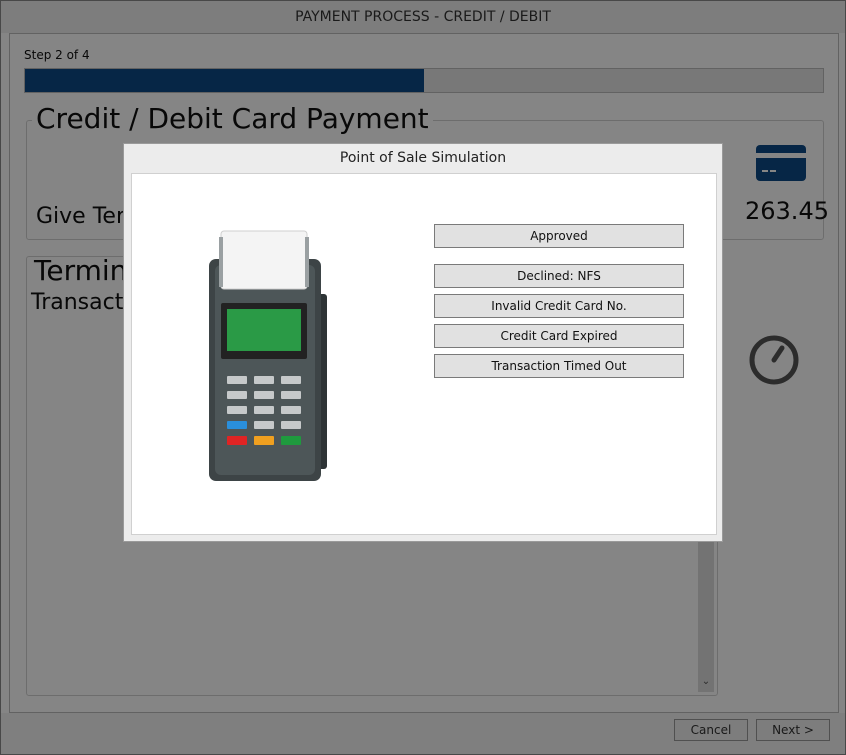 The height and width of the screenshot is (755, 846). Describe the element at coordinates (423, 158) in the screenshot. I see `dialog-title: Point of Sale Simulation` at that location.